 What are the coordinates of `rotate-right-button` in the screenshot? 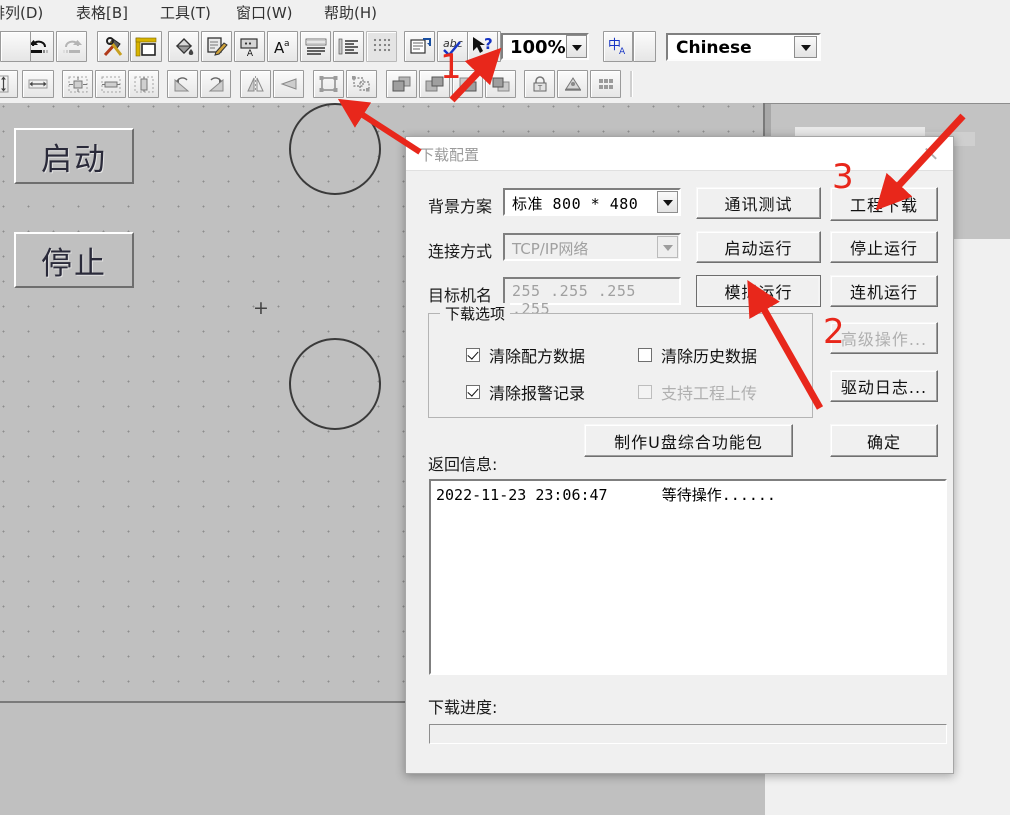 It's located at (215, 84).